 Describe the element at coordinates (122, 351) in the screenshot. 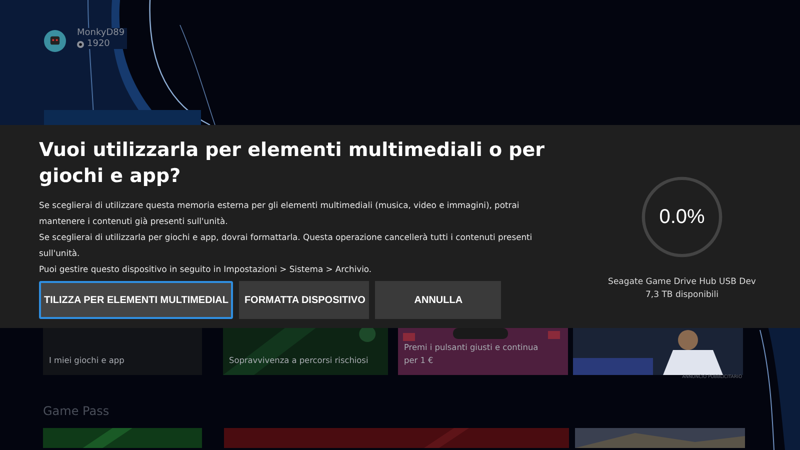

I see `tile: I miei giochi e app` at that location.